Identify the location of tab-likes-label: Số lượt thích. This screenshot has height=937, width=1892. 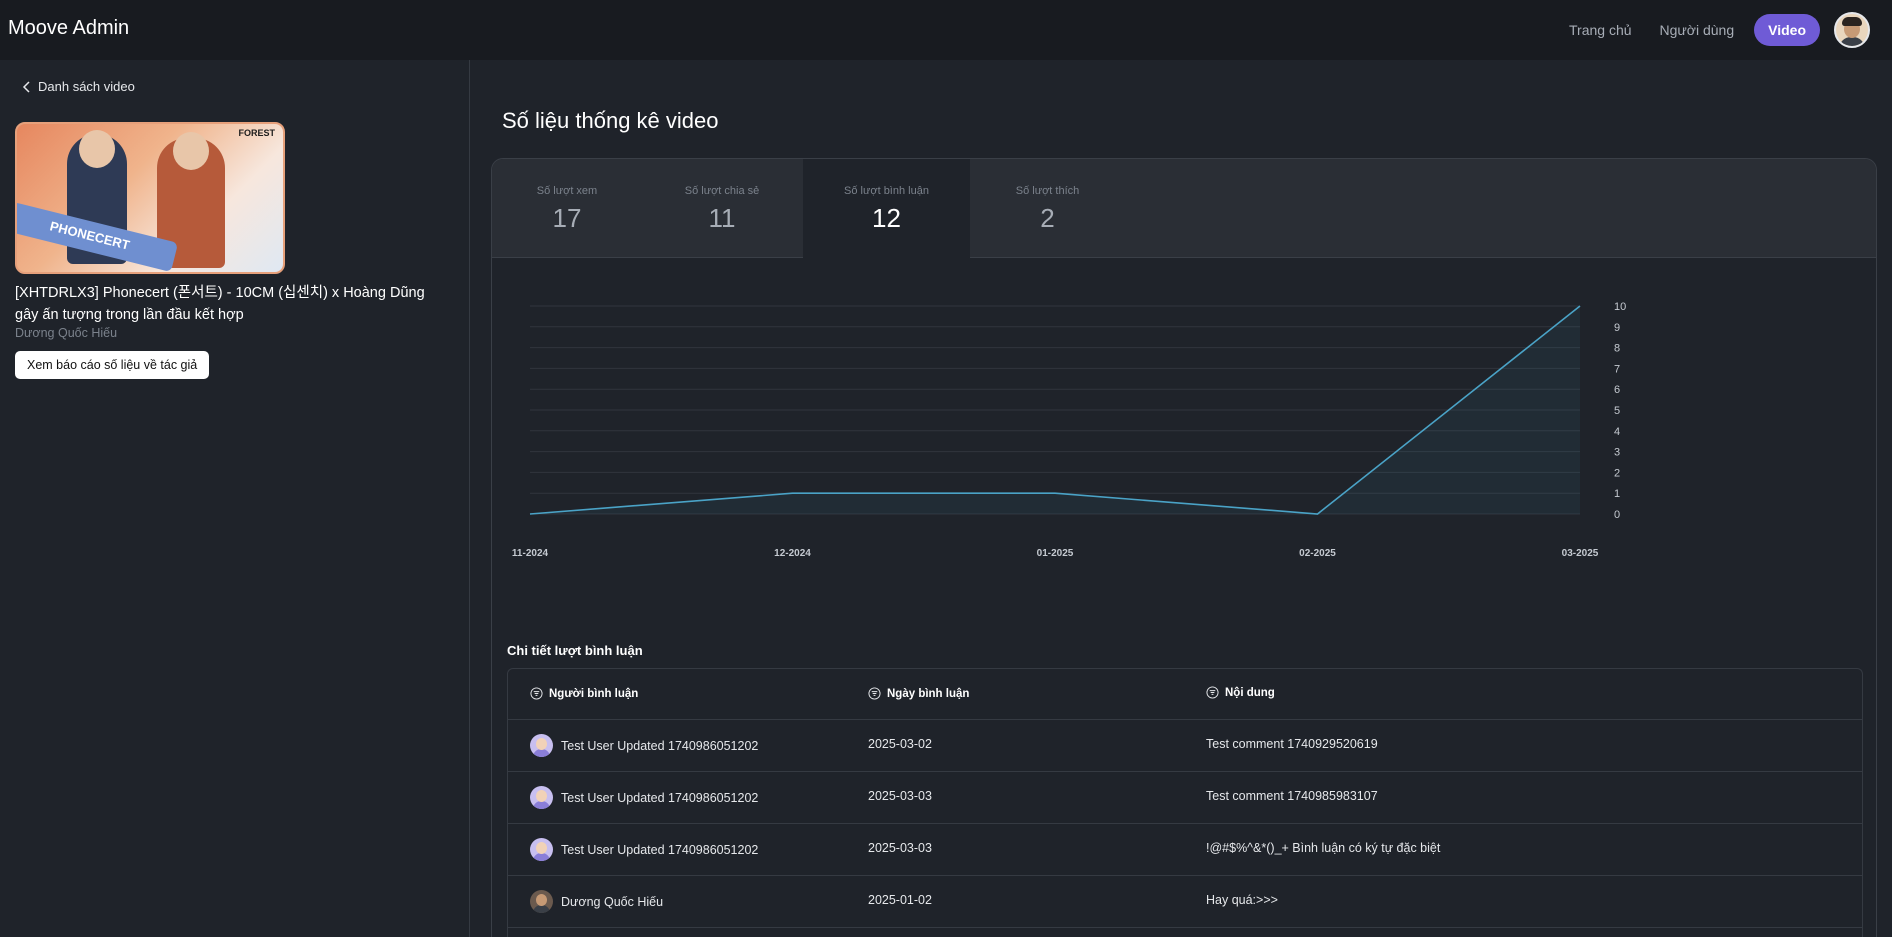
(1047, 191).